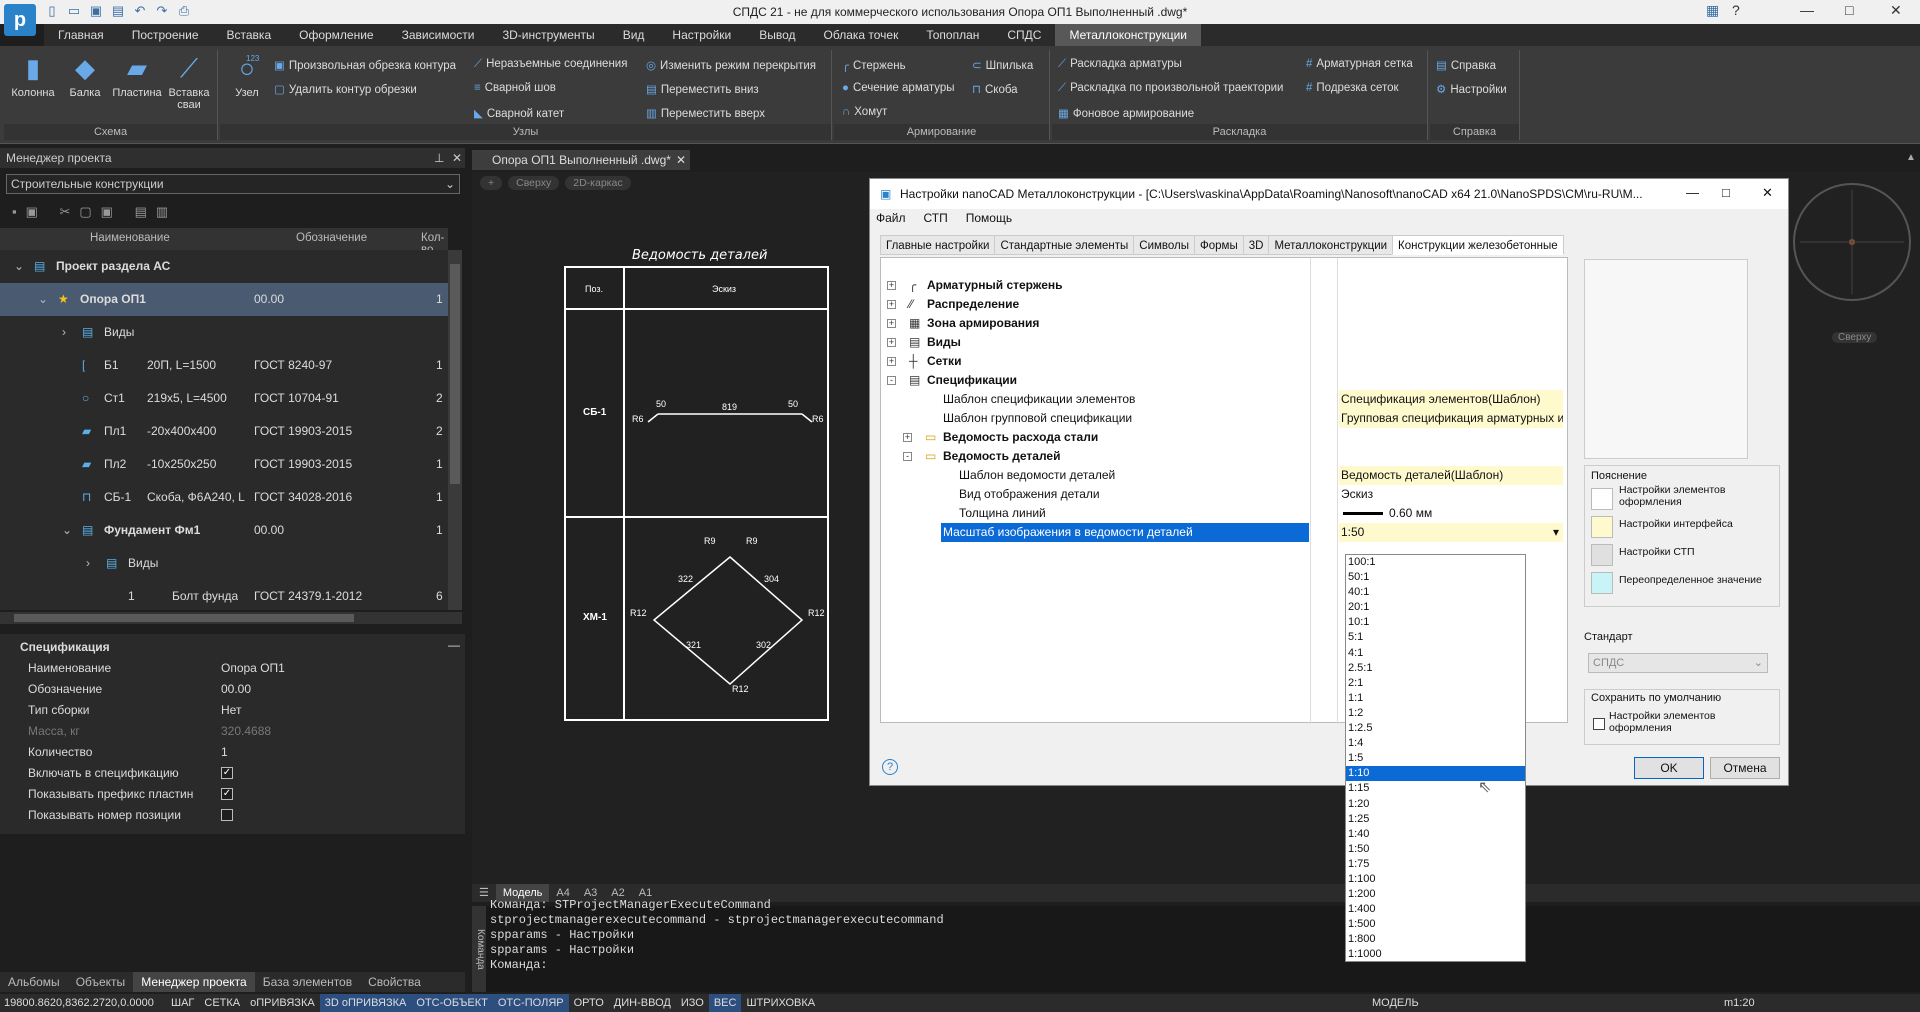 This screenshot has width=1920, height=1012. Describe the element at coordinates (938, 245) in the screenshot. I see `dialog-tab: Главные настройки` at that location.